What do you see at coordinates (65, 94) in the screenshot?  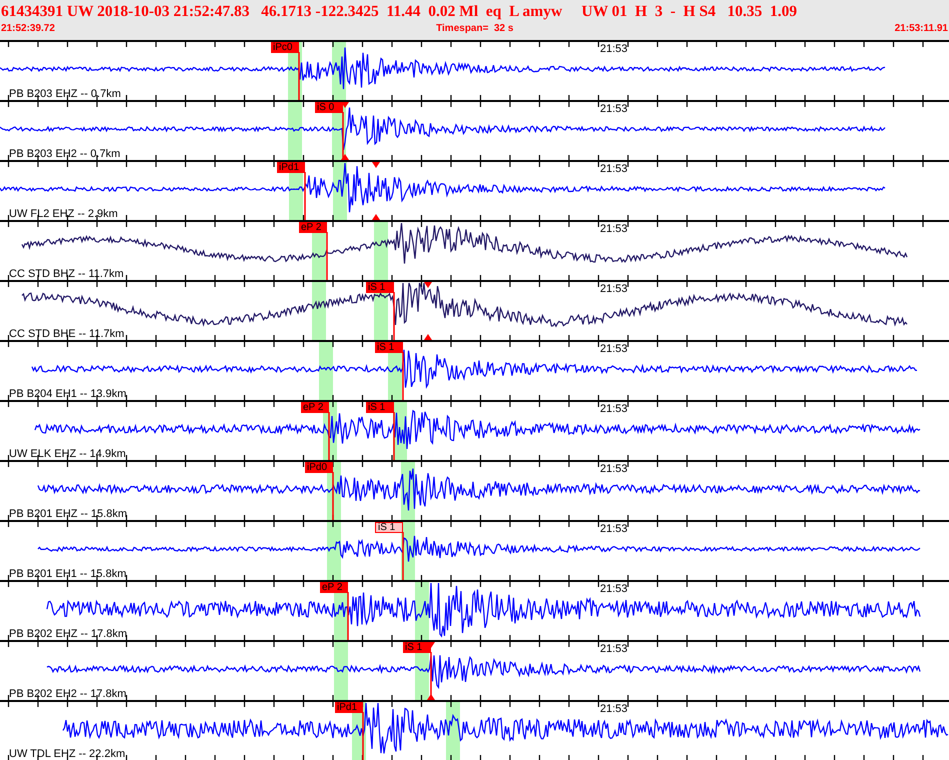 I see `station-label: PB B203 EHZ -- 0.7km` at bounding box center [65, 94].